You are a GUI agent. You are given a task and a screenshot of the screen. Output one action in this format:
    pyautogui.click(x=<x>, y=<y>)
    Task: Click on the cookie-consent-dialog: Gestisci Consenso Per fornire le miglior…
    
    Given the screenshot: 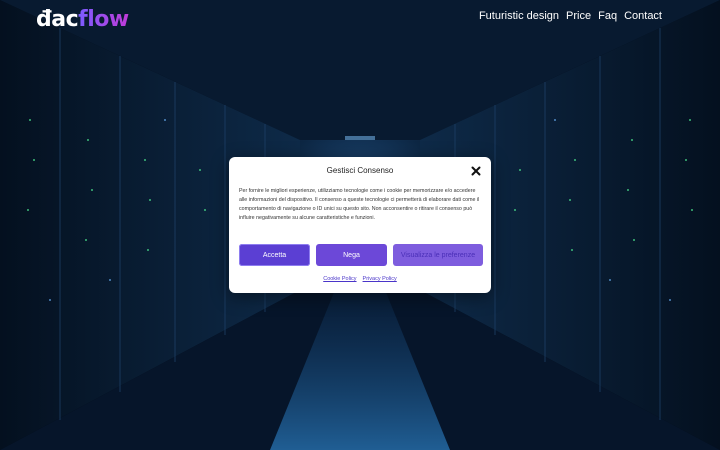 What is the action you would take?
    pyautogui.click(x=360, y=225)
    